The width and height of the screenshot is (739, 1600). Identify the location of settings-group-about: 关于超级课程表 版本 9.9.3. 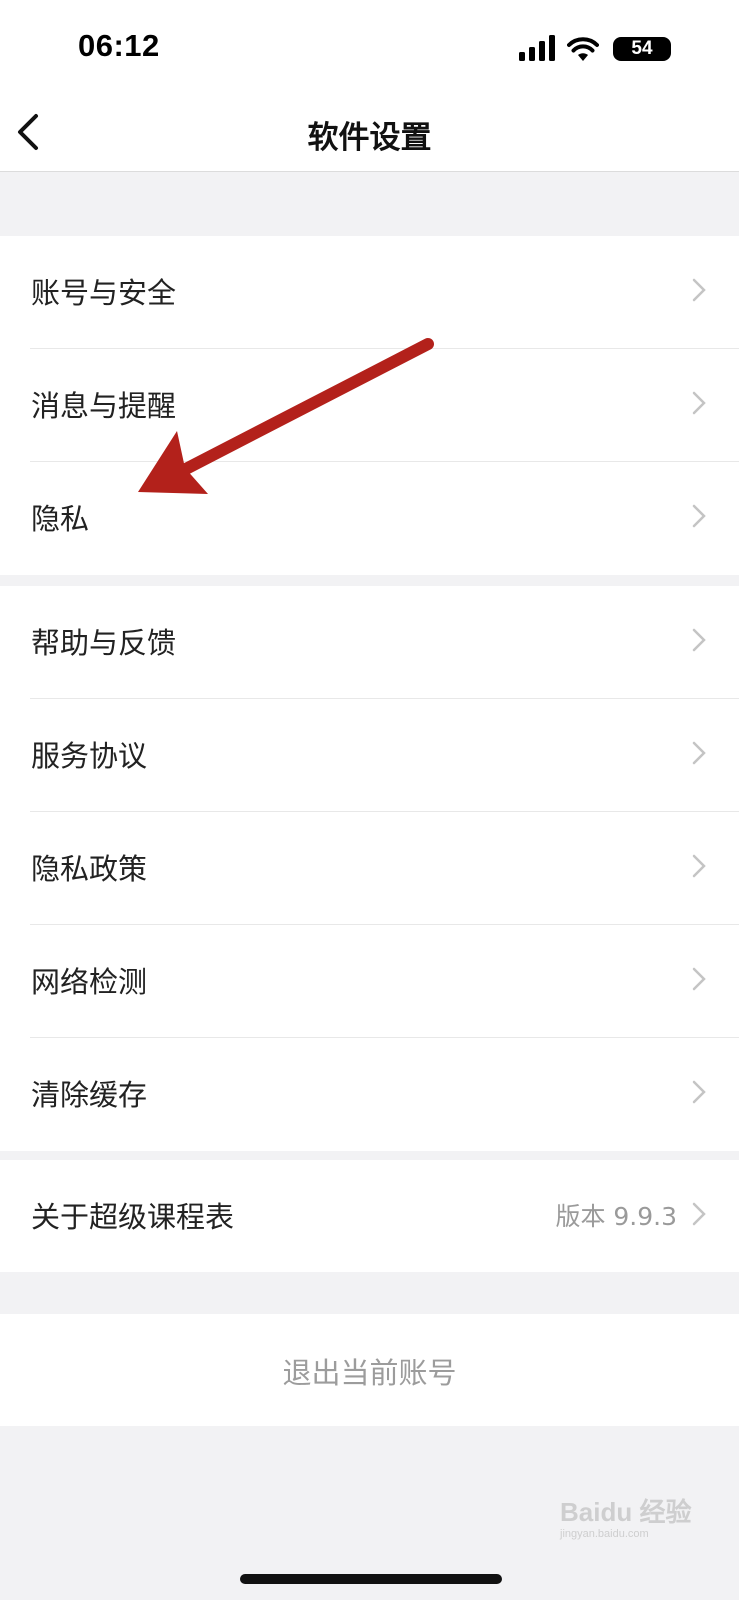
(369, 1216).